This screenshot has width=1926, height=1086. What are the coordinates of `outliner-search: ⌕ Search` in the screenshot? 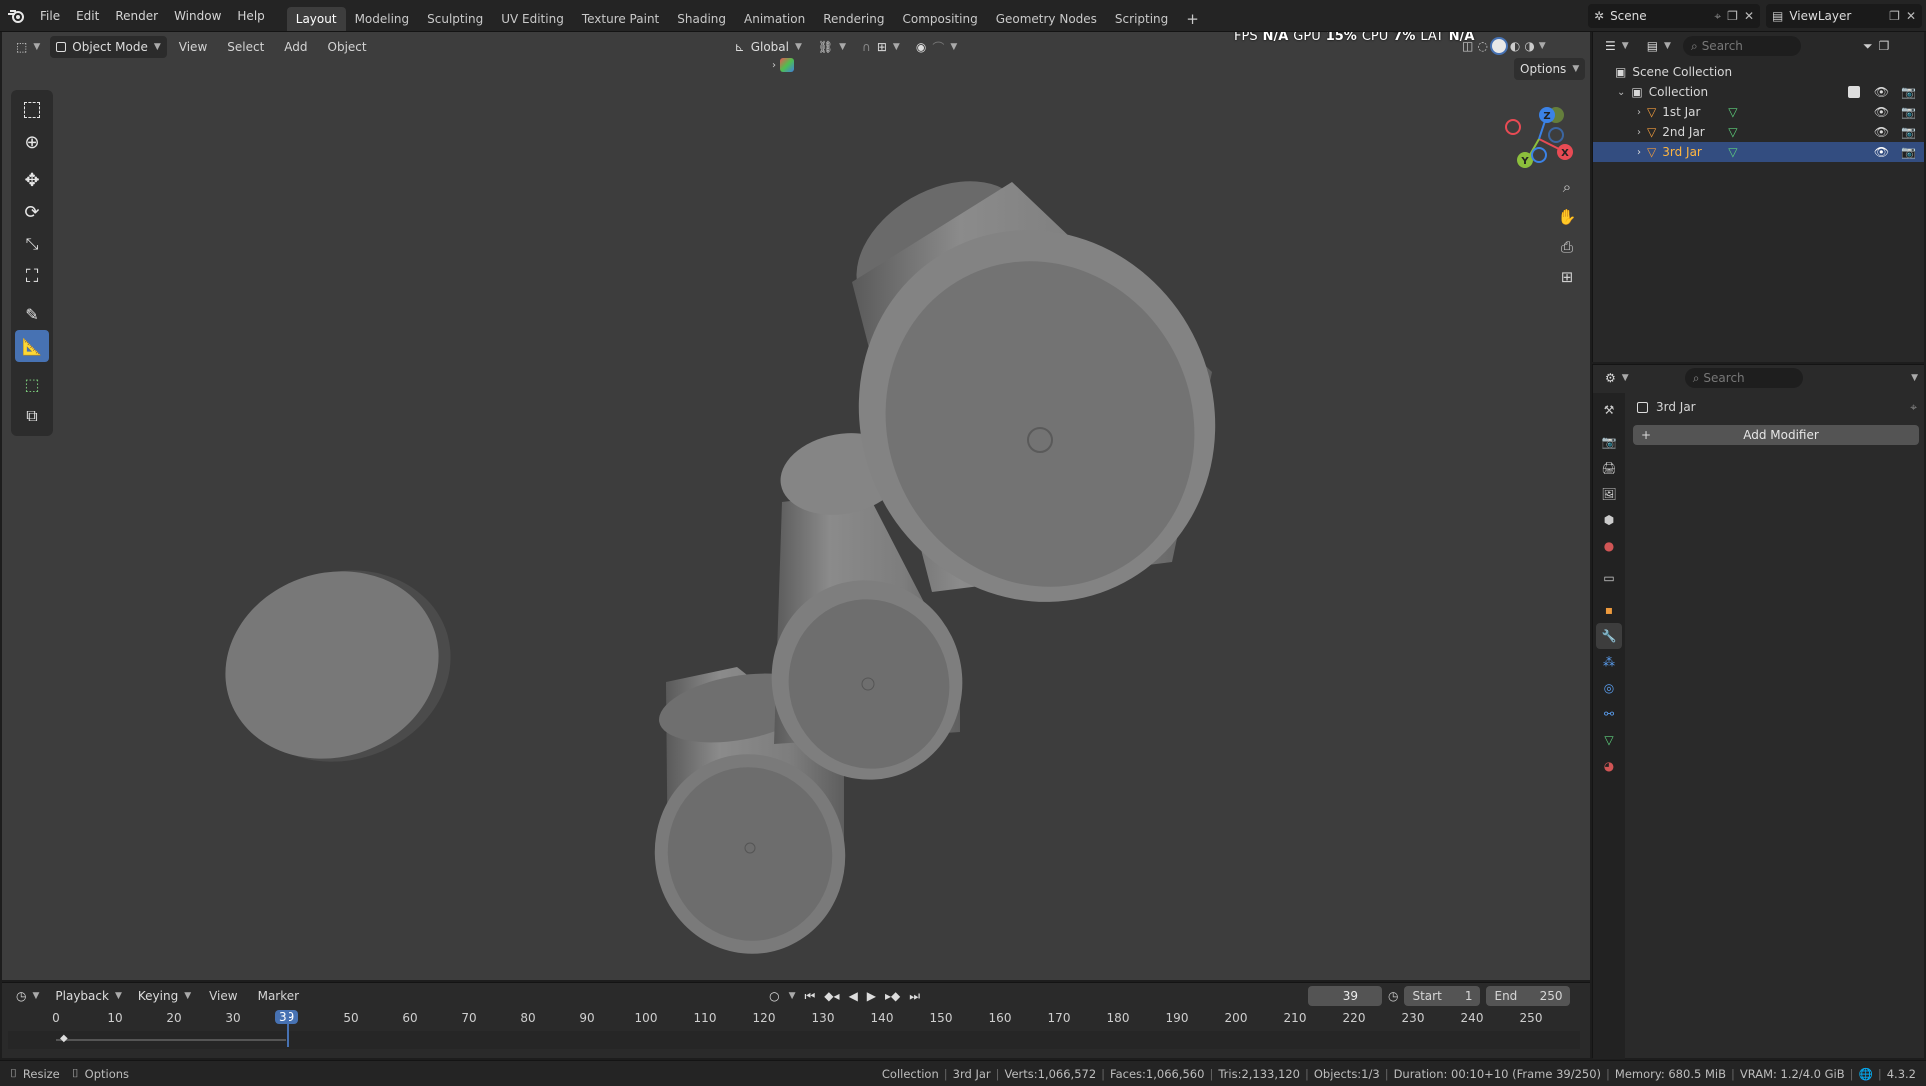 It's located at (1741, 46).